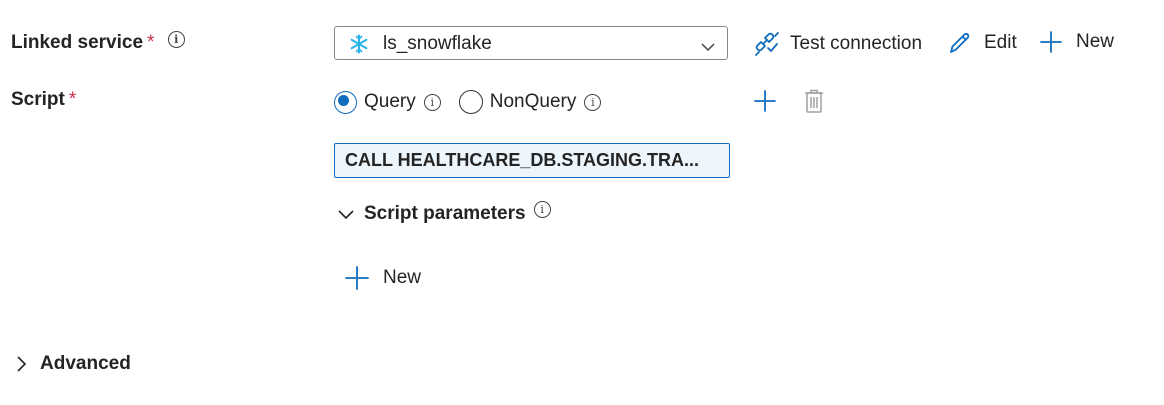 The width and height of the screenshot is (1164, 405). I want to click on delete-script-button, so click(814, 103).